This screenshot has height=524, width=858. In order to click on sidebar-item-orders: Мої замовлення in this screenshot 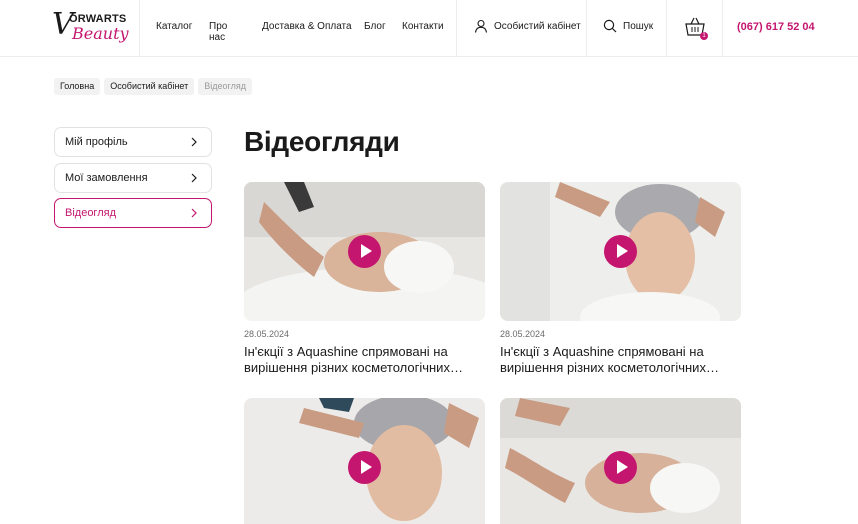, I will do `click(133, 178)`.